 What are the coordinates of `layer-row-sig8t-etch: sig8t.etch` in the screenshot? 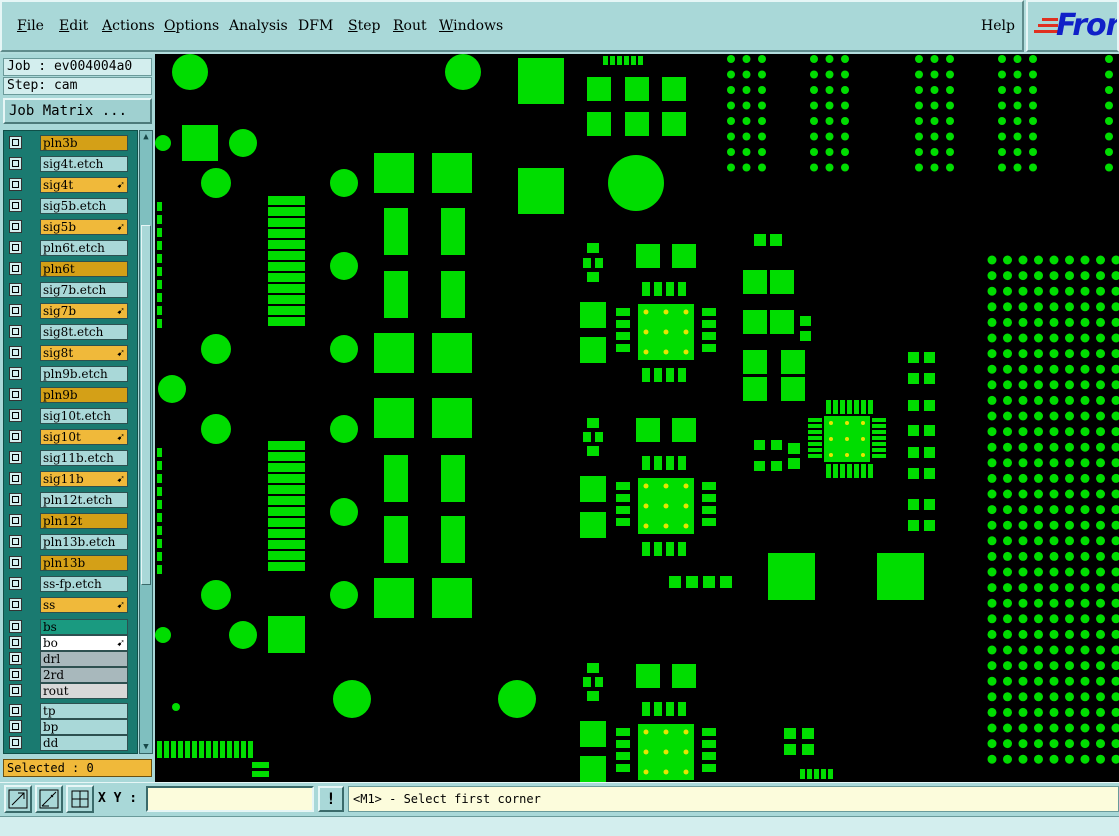 It's located at (68, 332).